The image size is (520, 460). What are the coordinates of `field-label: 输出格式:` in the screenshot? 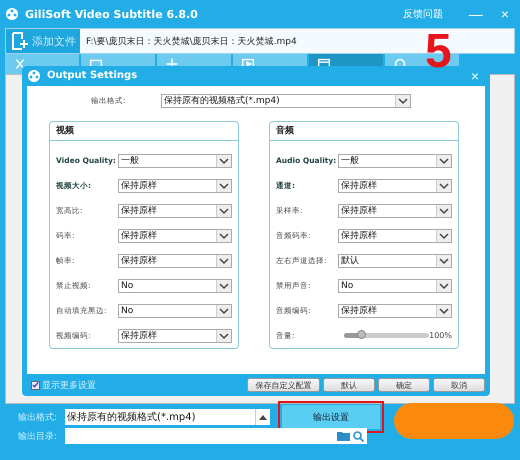 It's located at (38, 418).